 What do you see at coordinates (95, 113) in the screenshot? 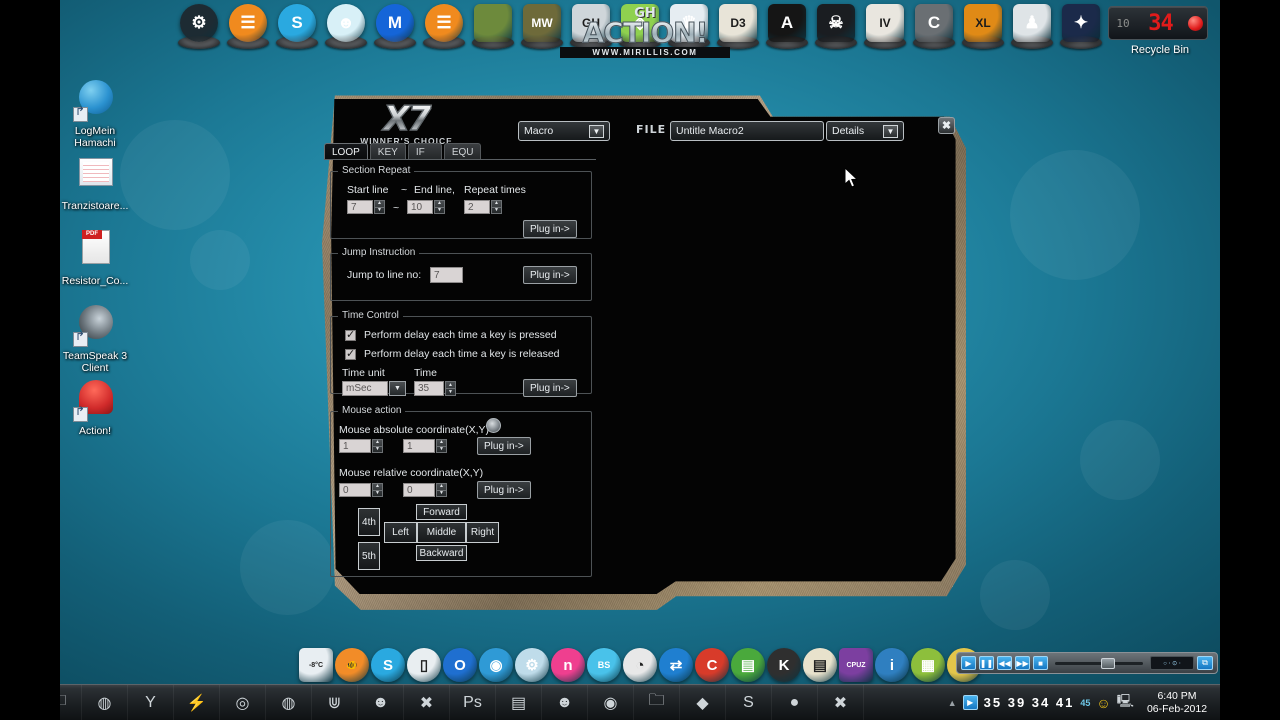
I see `desktop-icon-logmein-hamachi: LogMeinHamachi` at bounding box center [95, 113].